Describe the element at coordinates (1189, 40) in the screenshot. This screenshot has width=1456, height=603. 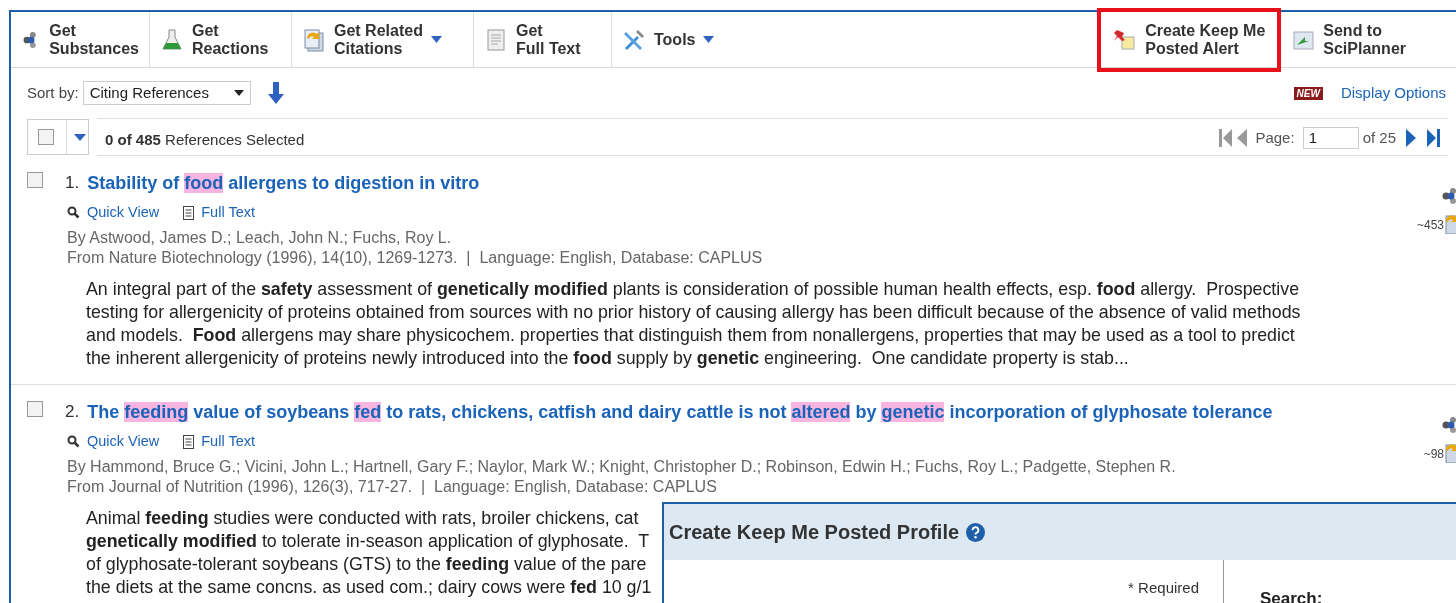
I see `toolbar-button: Create Keep Me Posted Alert` at that location.